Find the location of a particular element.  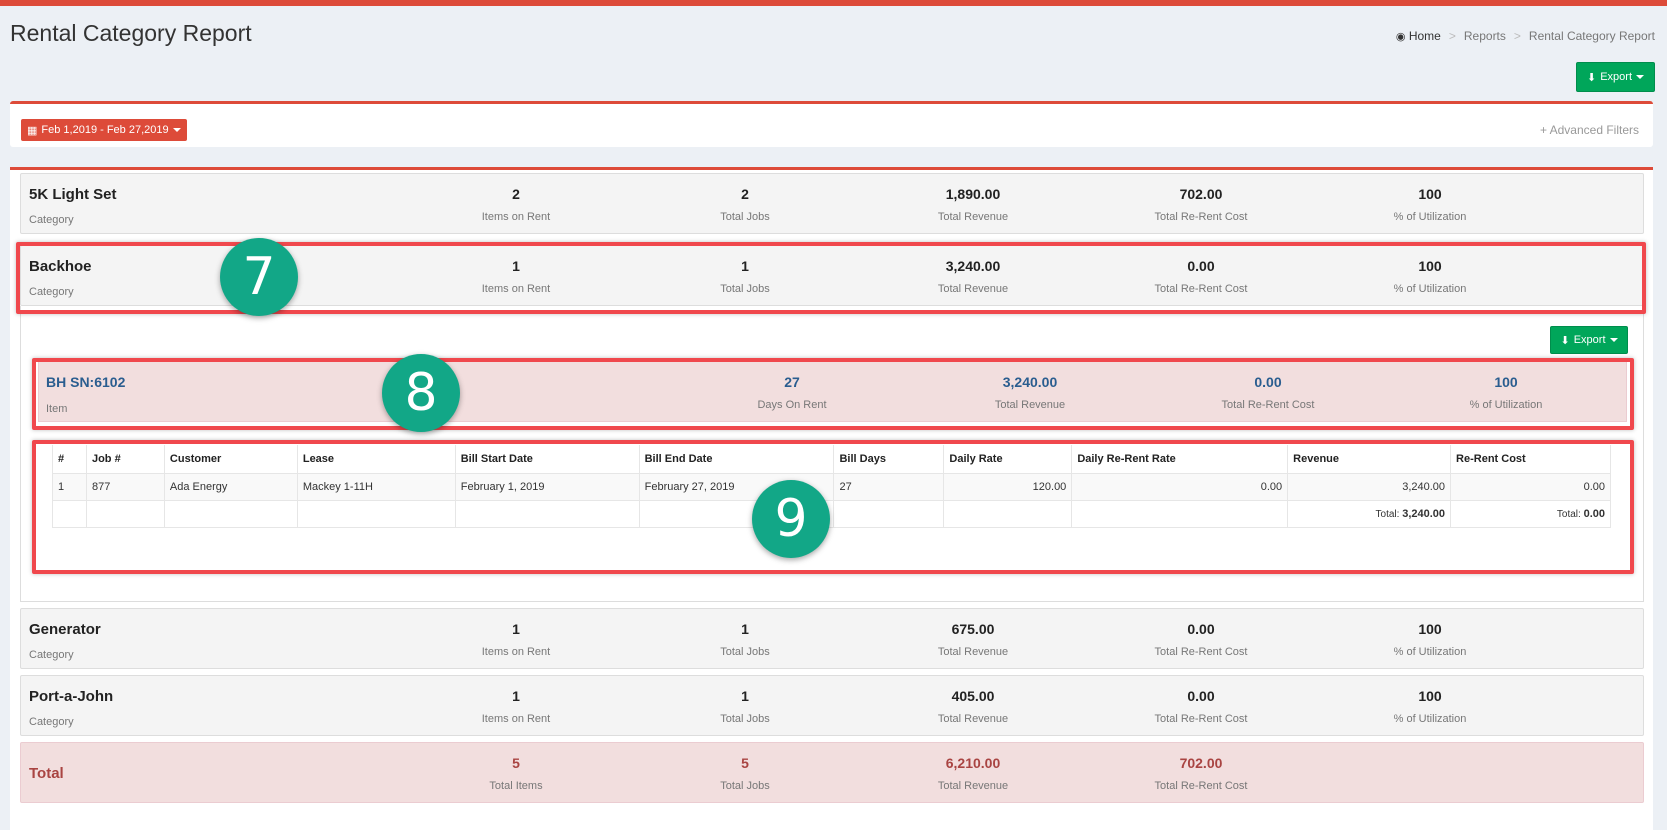

annotation-badge-7: 7 is located at coordinates (259, 277).